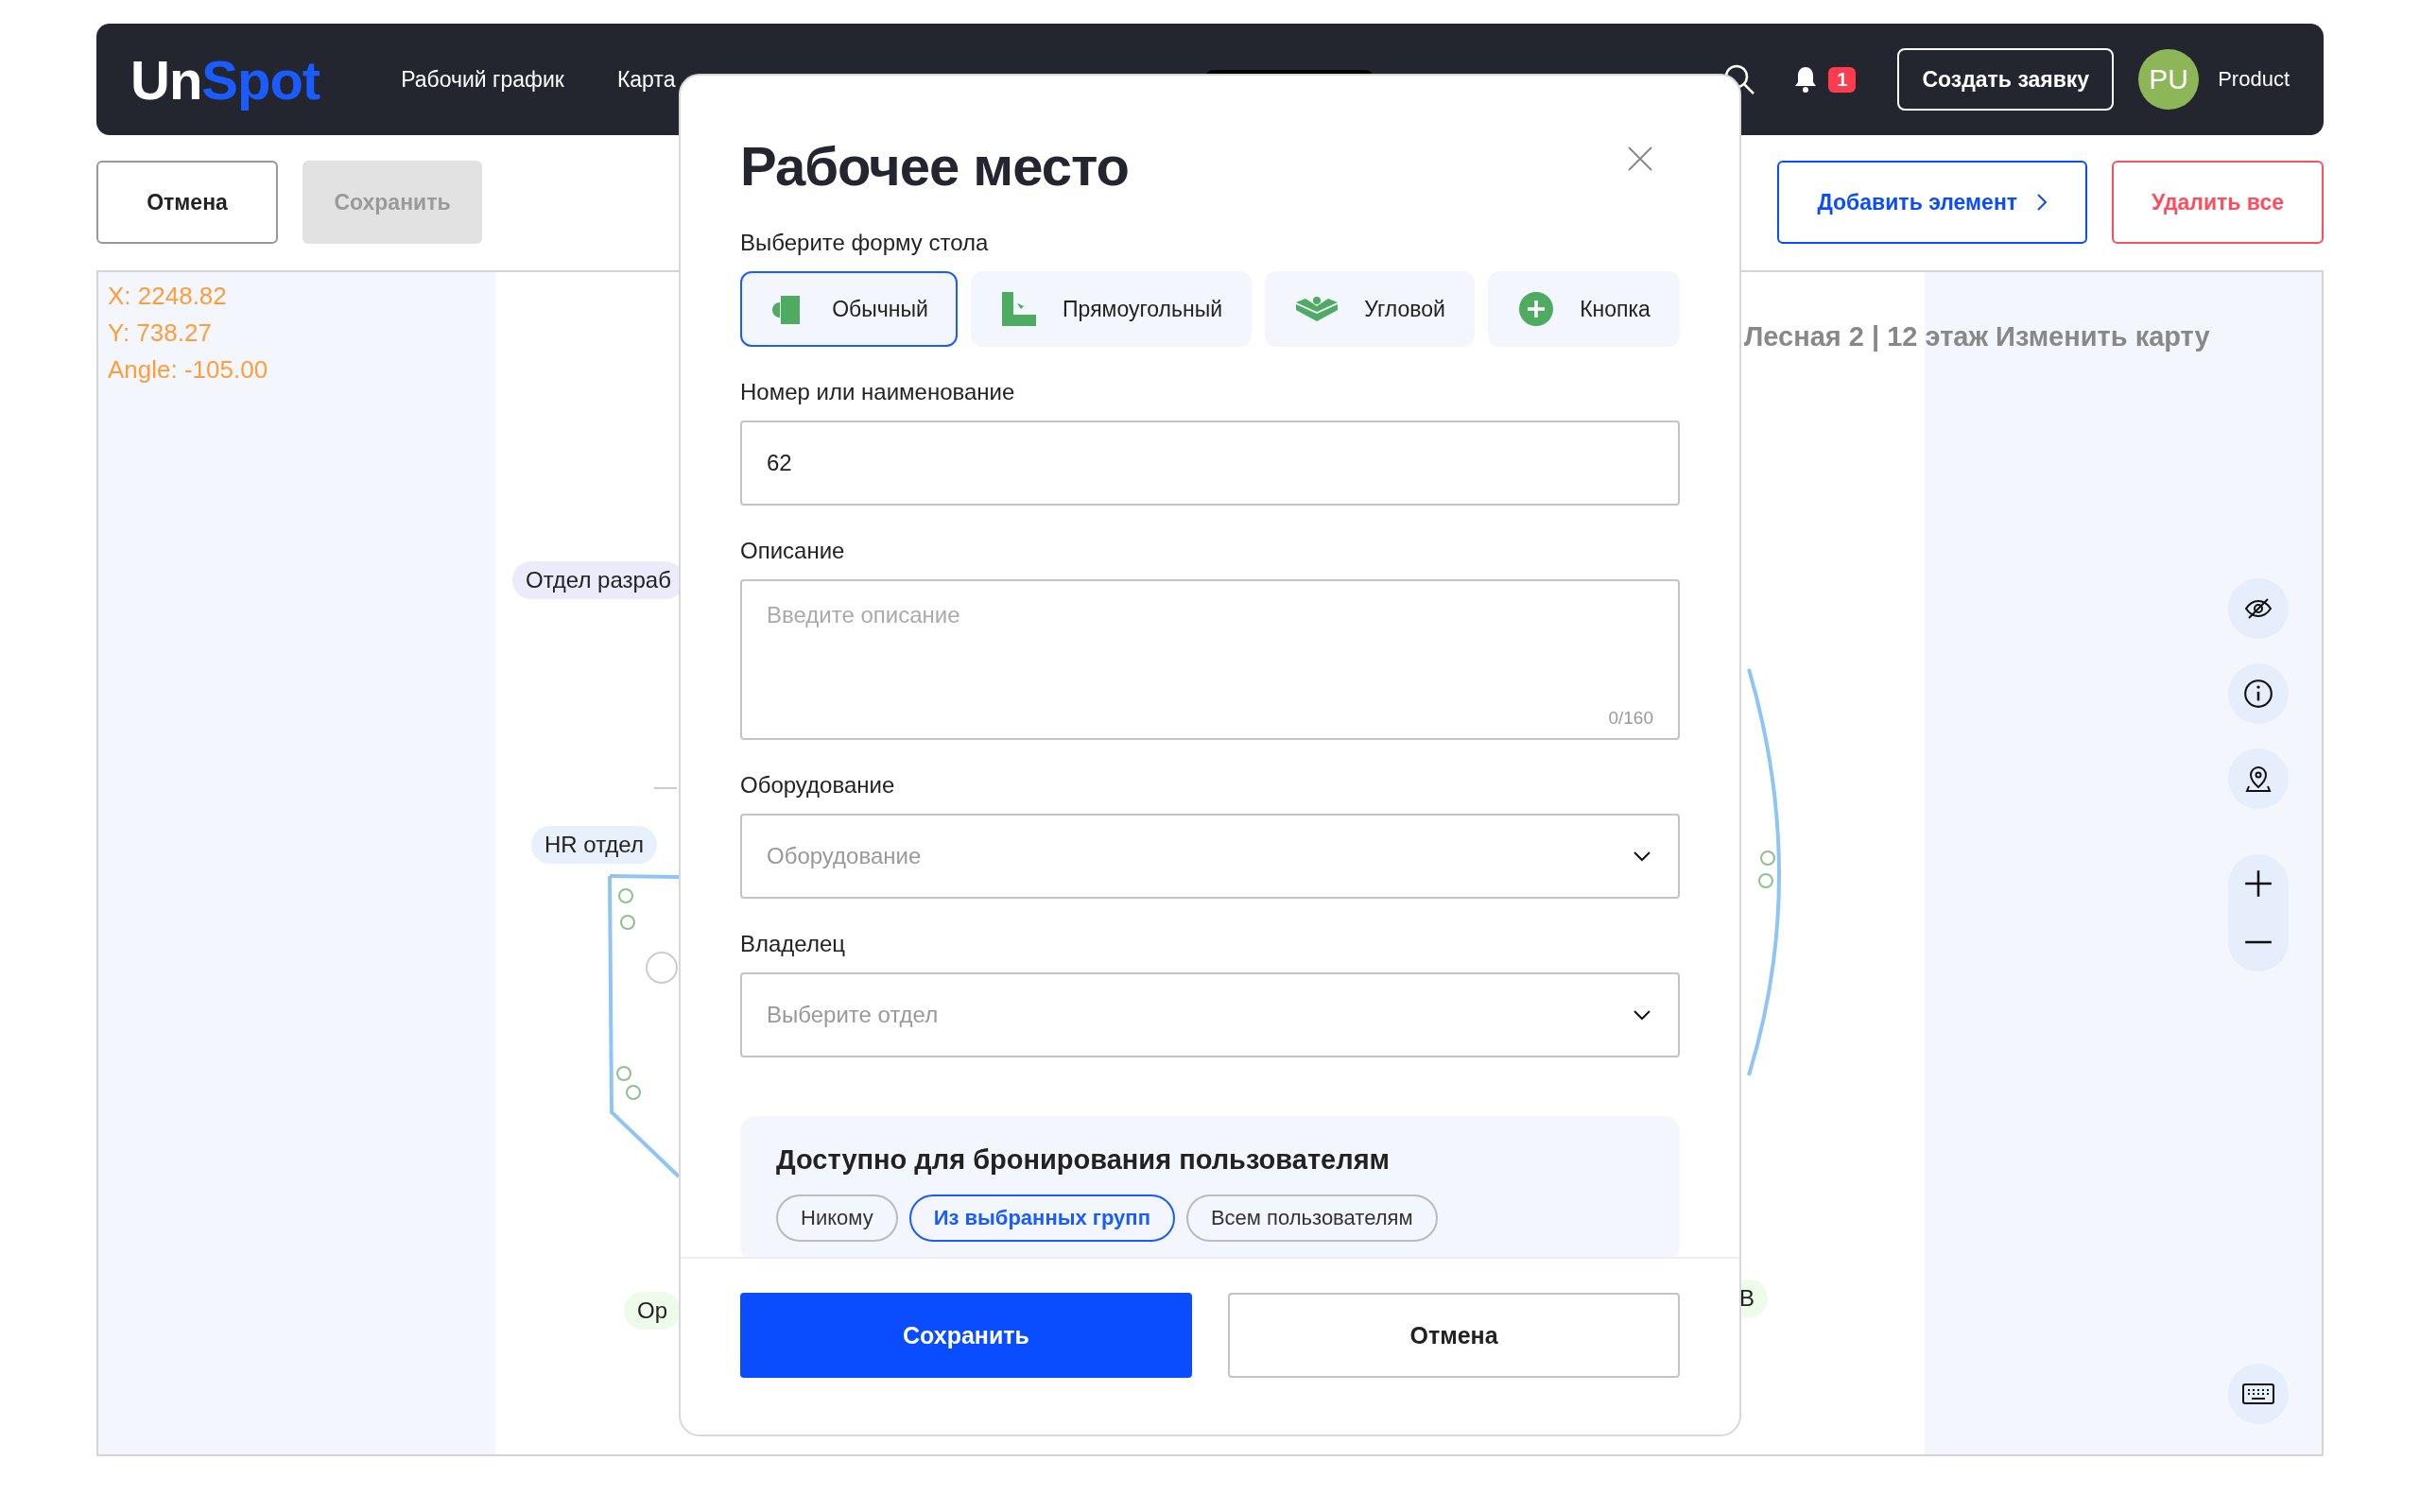 This screenshot has width=2420, height=1512. I want to click on desk-shape-option: Прямоугольный, so click(1111, 309).